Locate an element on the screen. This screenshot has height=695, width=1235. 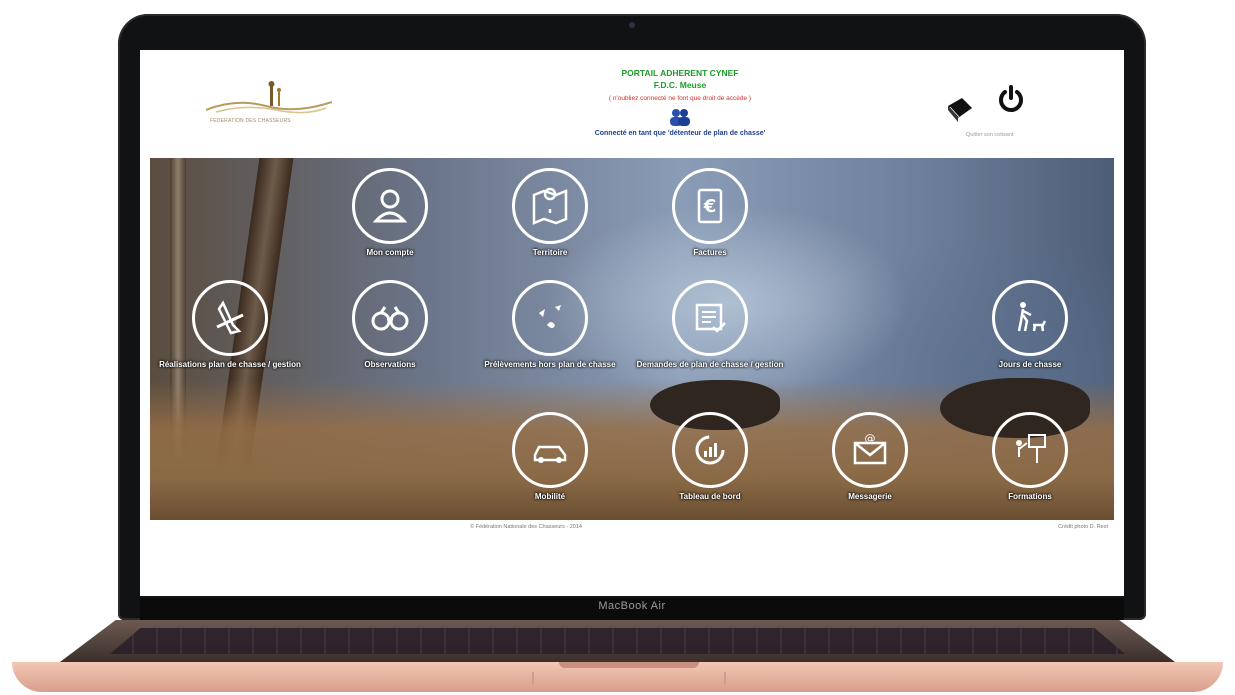
form-check-icon is located at coordinates (710, 318).